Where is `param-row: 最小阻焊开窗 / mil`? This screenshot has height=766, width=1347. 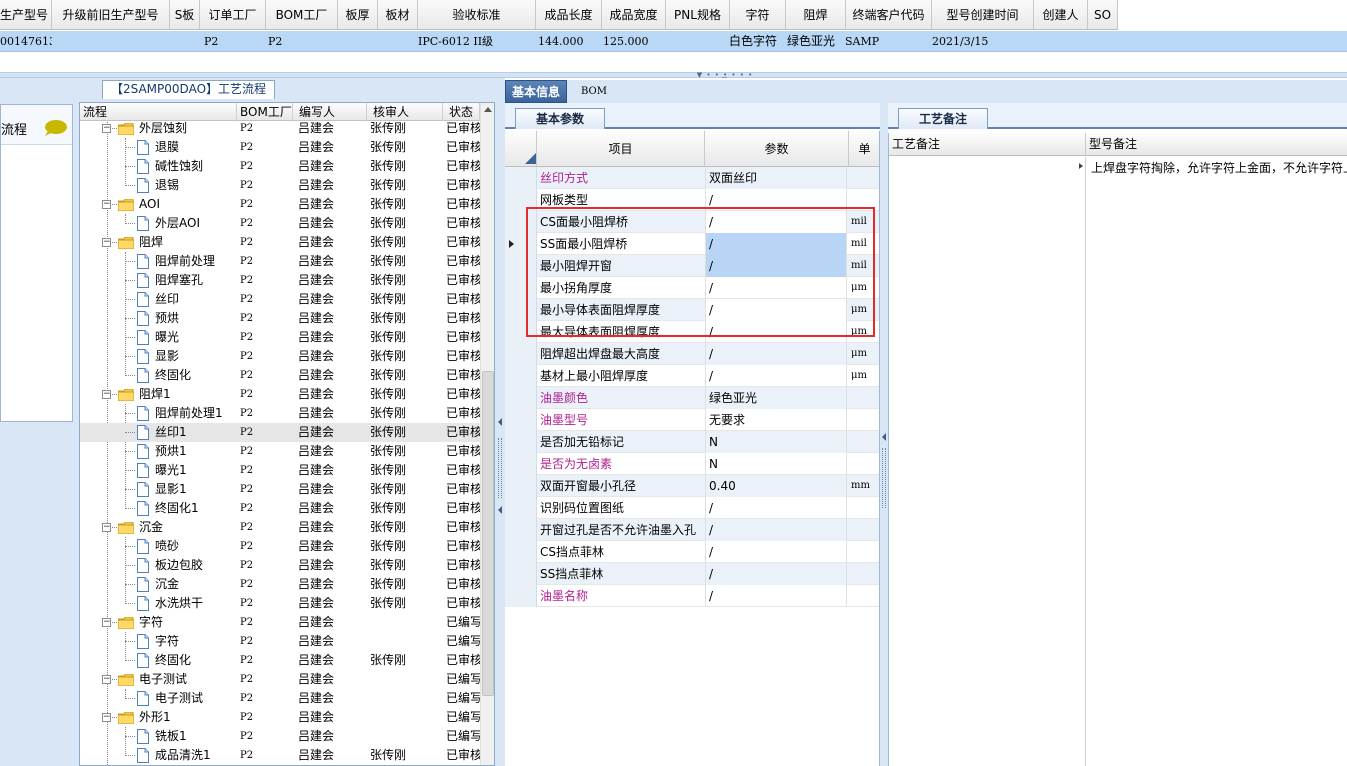
param-row: 最小阻焊开窗 / mil is located at coordinates (692, 266).